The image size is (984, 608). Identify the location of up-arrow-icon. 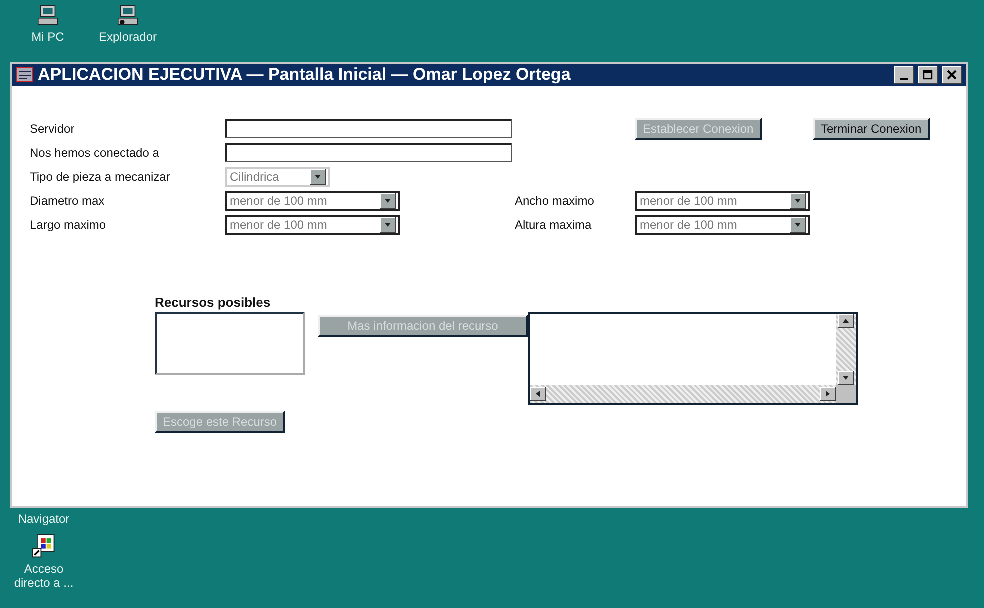
(846, 321).